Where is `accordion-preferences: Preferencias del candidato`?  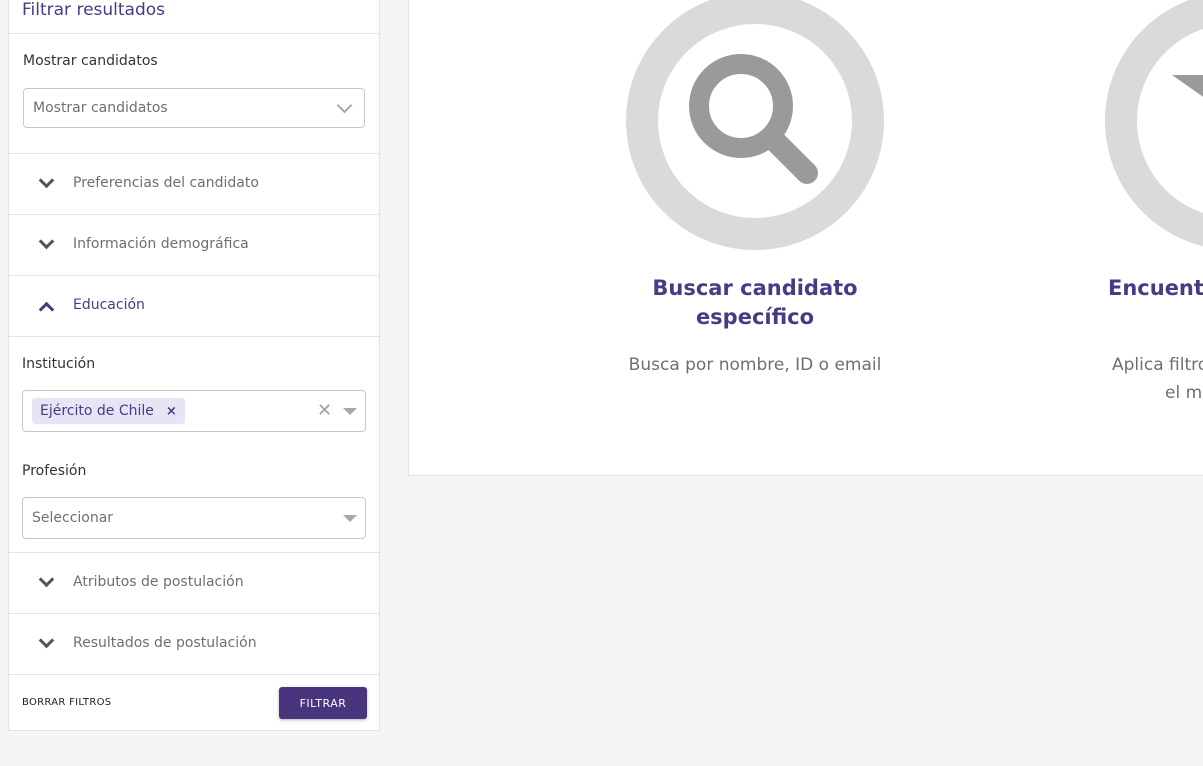
accordion-preferences: Preferencias del candidato is located at coordinates (194, 184).